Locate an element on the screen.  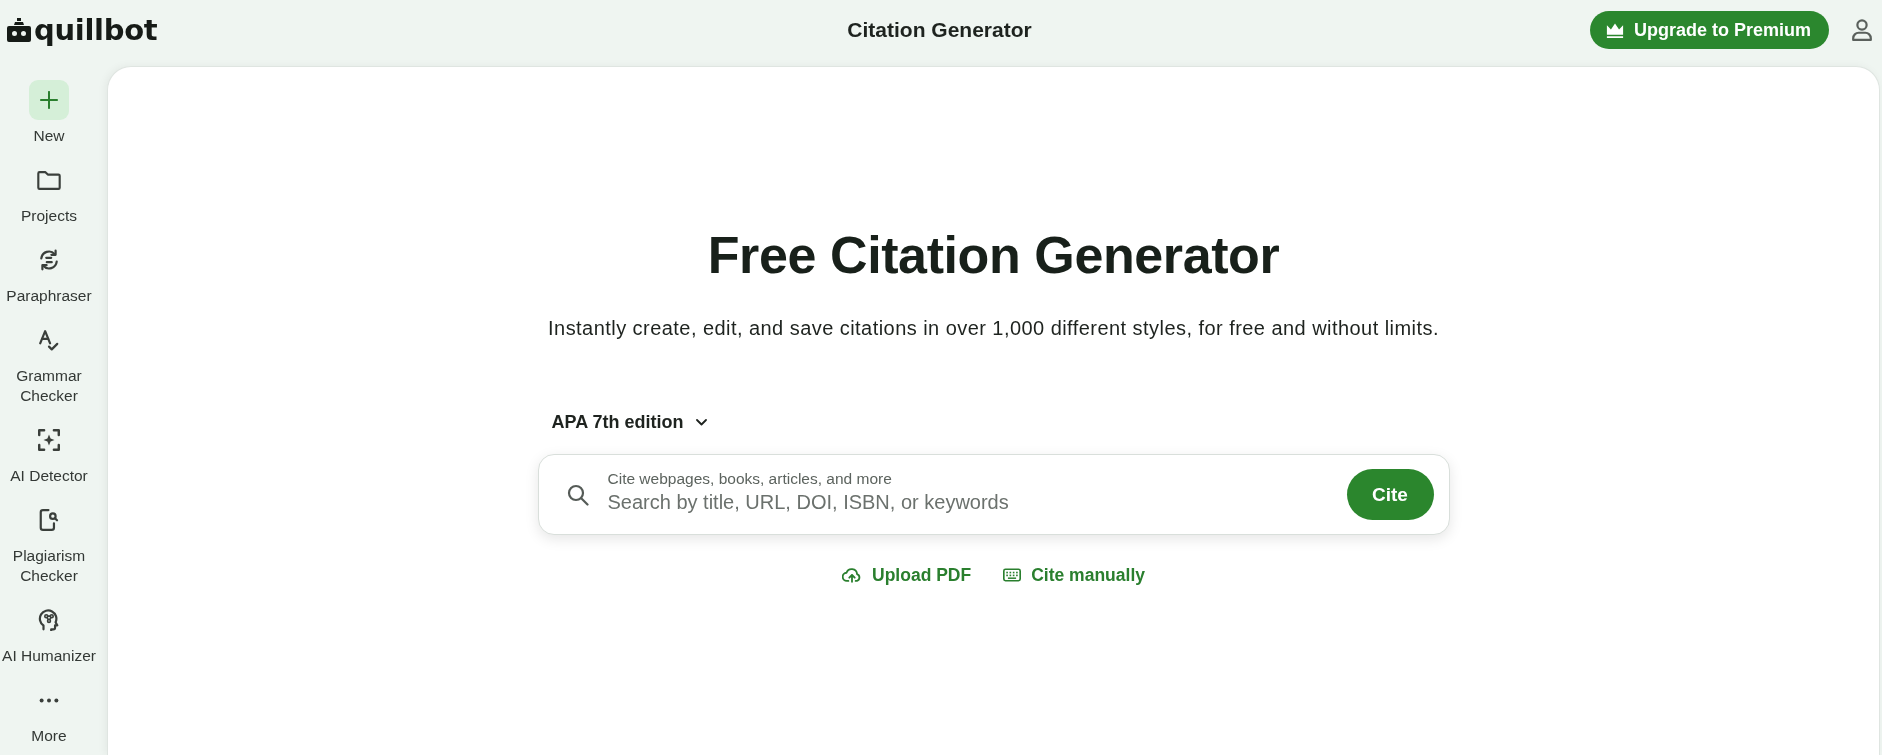
crown-icon is located at coordinates (1614, 30).